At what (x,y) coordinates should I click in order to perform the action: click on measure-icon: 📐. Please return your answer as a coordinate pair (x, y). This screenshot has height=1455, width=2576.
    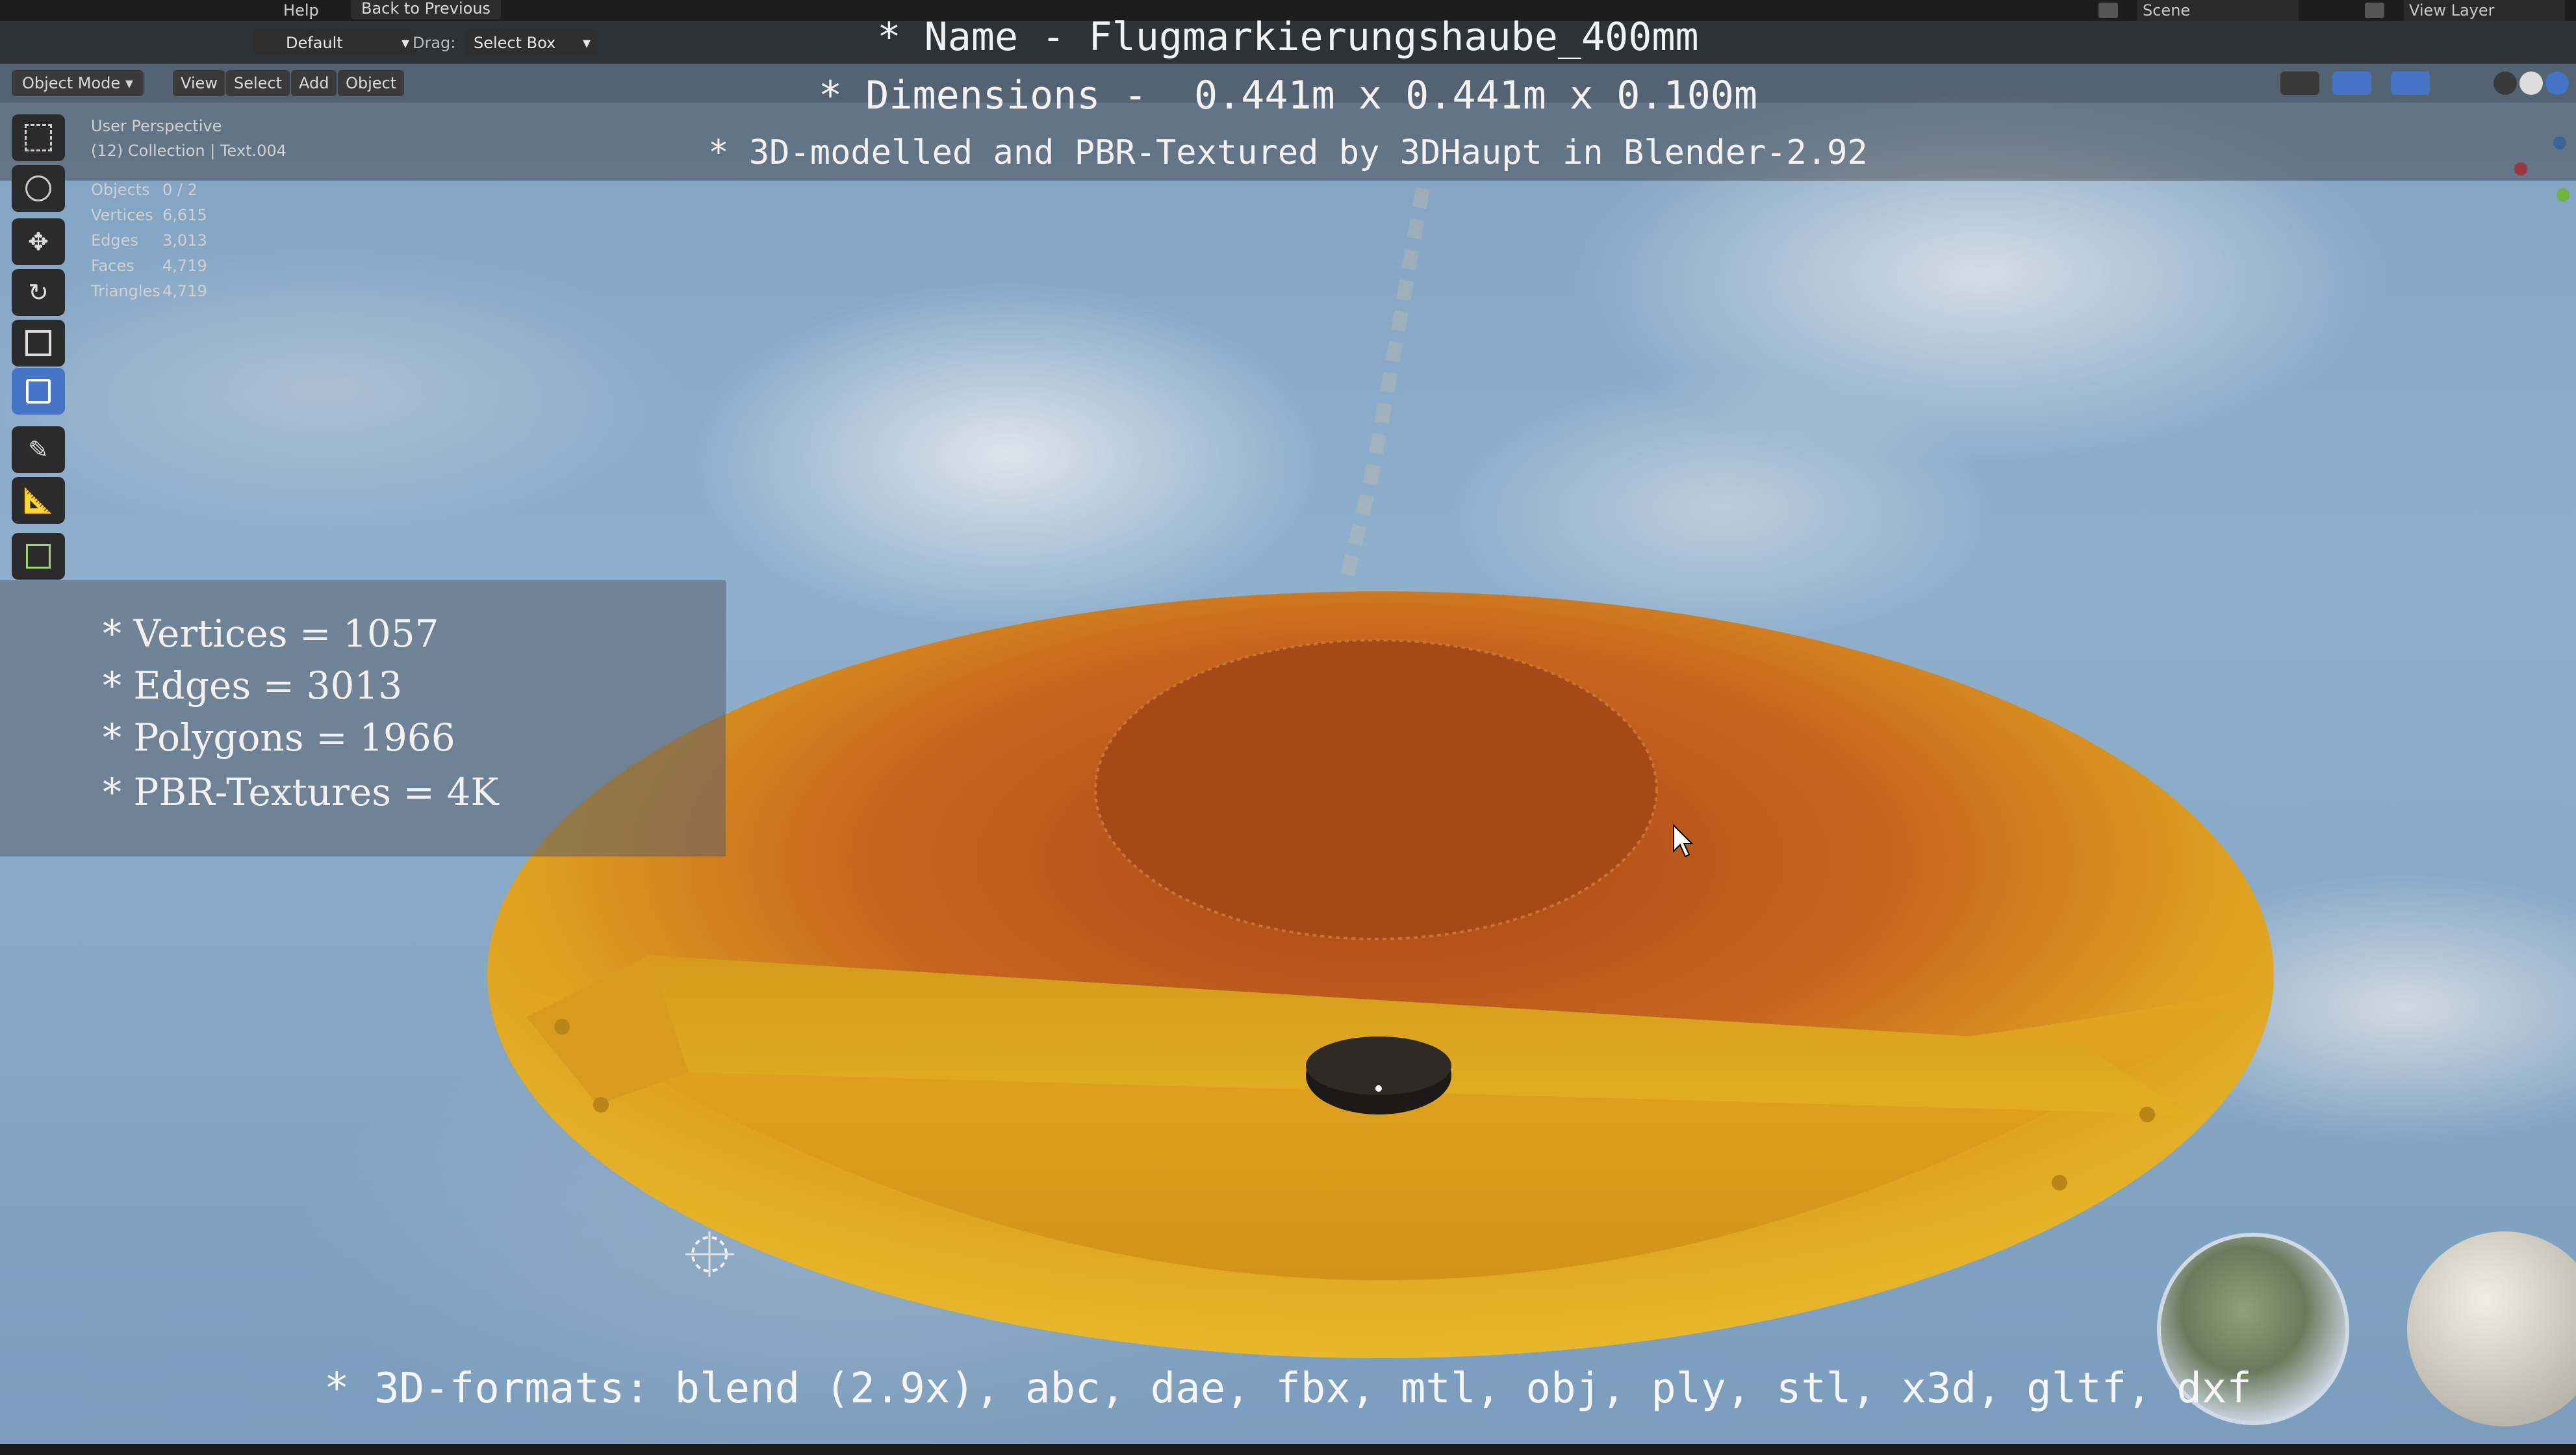
    Looking at the image, I should click on (38, 500).